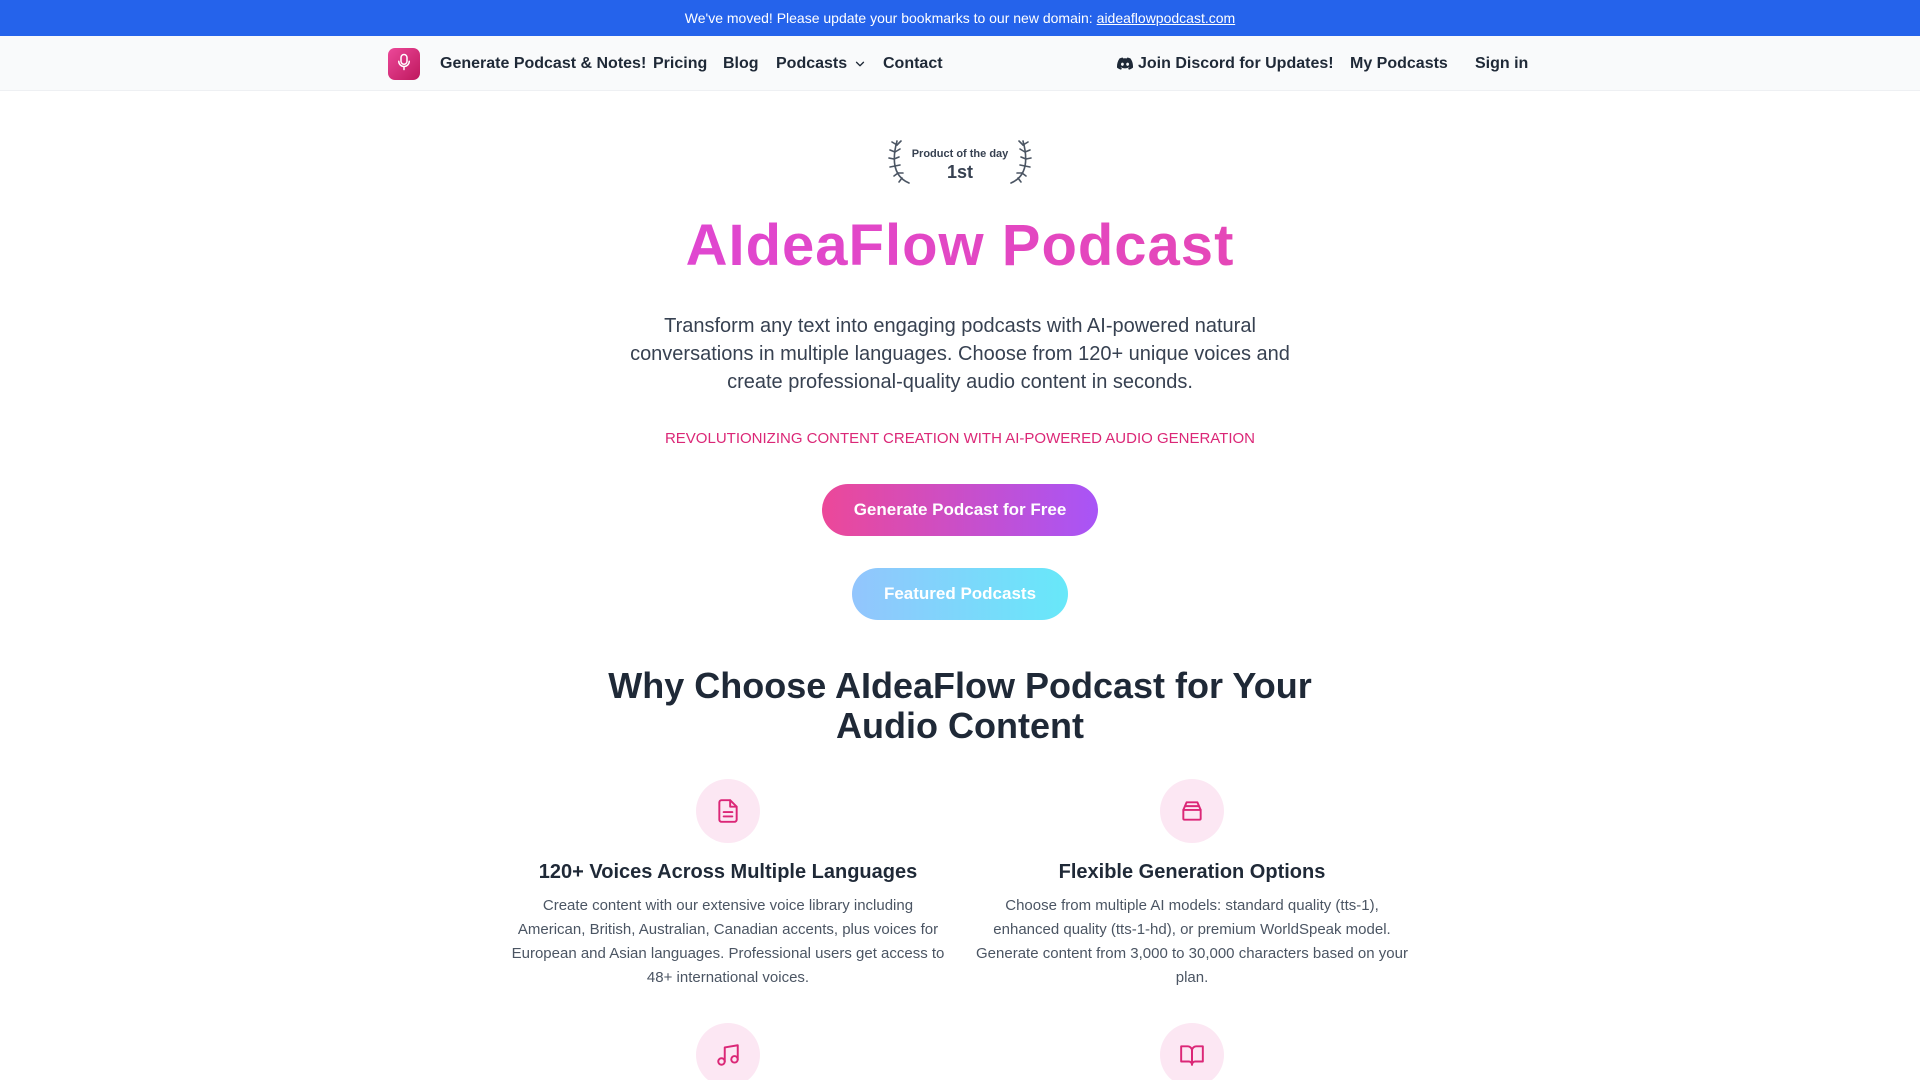  What do you see at coordinates (812, 63) in the screenshot?
I see `nav-podcasts-label: Podcasts` at bounding box center [812, 63].